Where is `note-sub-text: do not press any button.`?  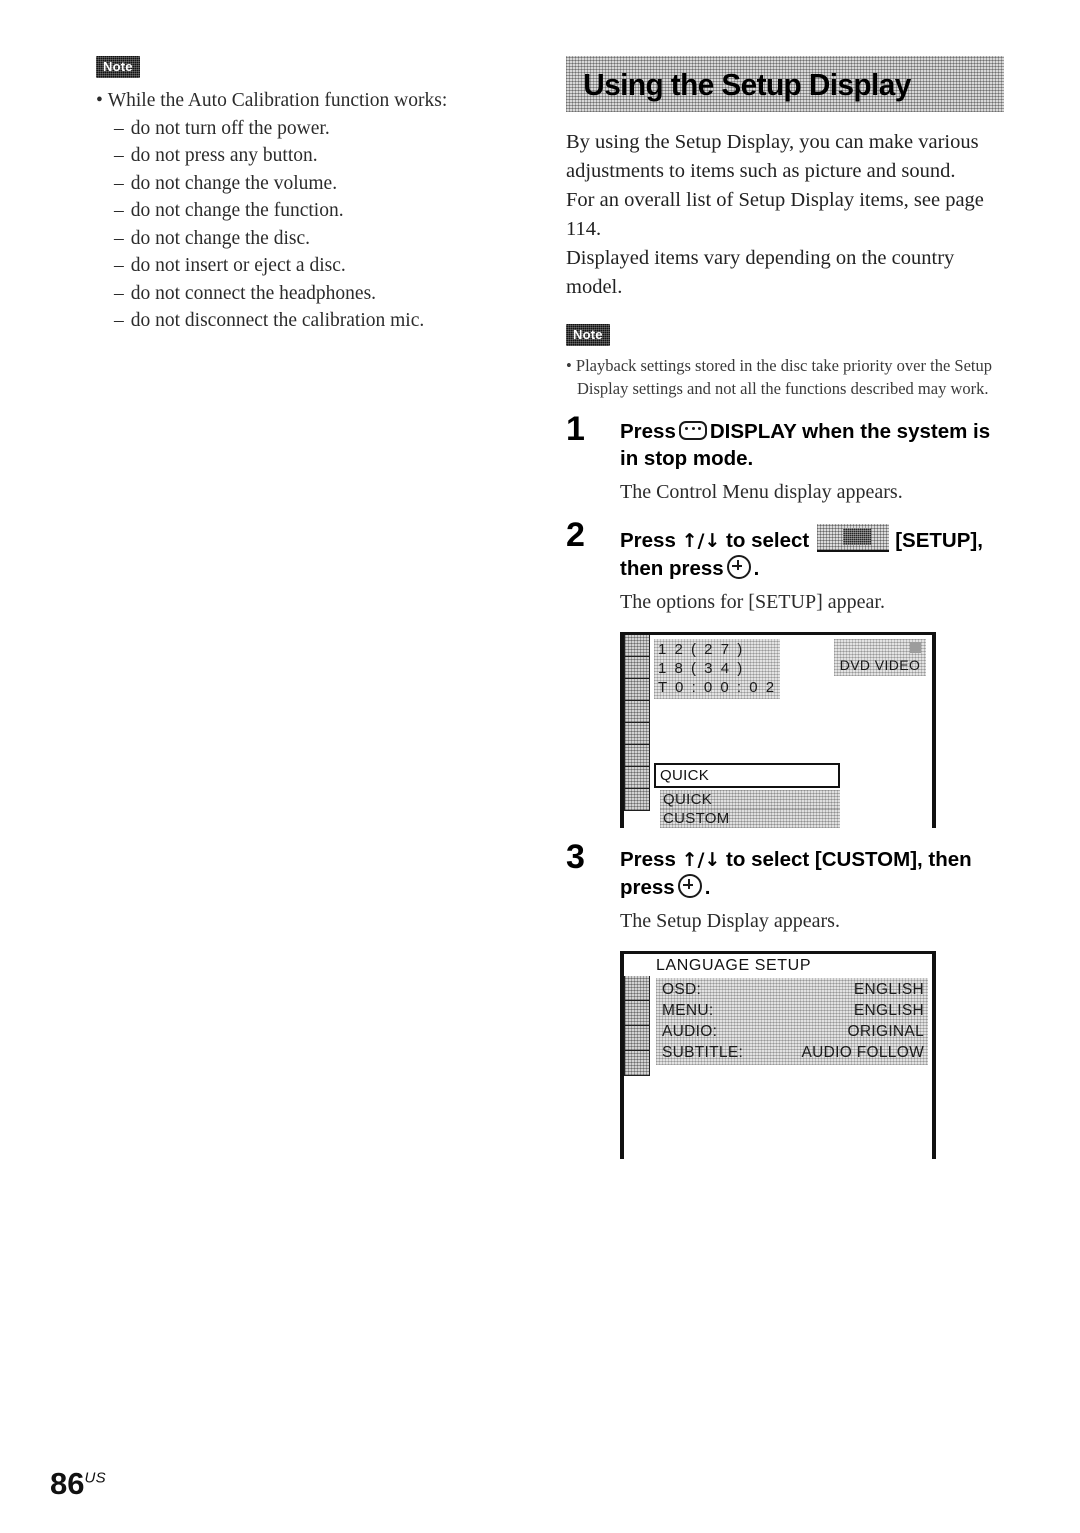 note-sub-text: do not press any button. is located at coordinates (224, 155).